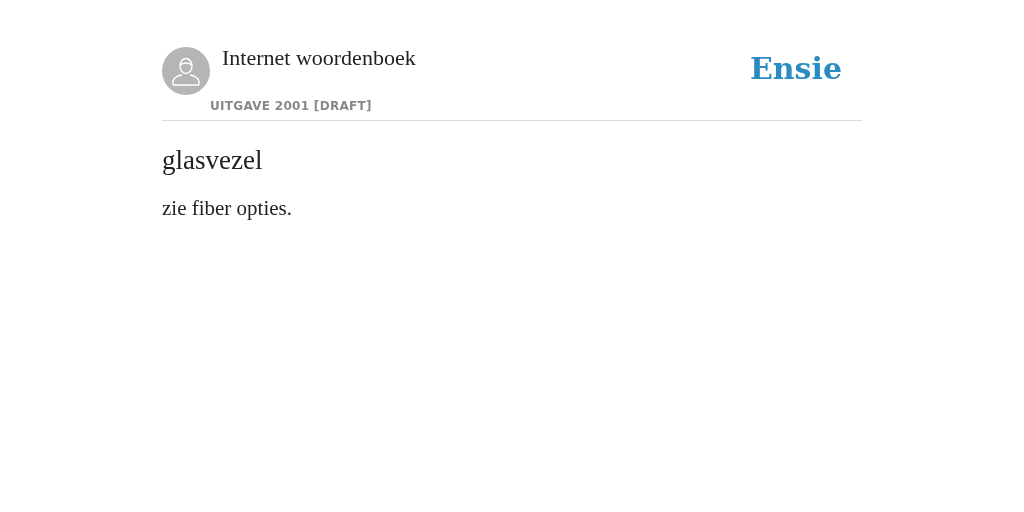 The image size is (1024, 512). I want to click on avatar-icon, so click(186, 71).